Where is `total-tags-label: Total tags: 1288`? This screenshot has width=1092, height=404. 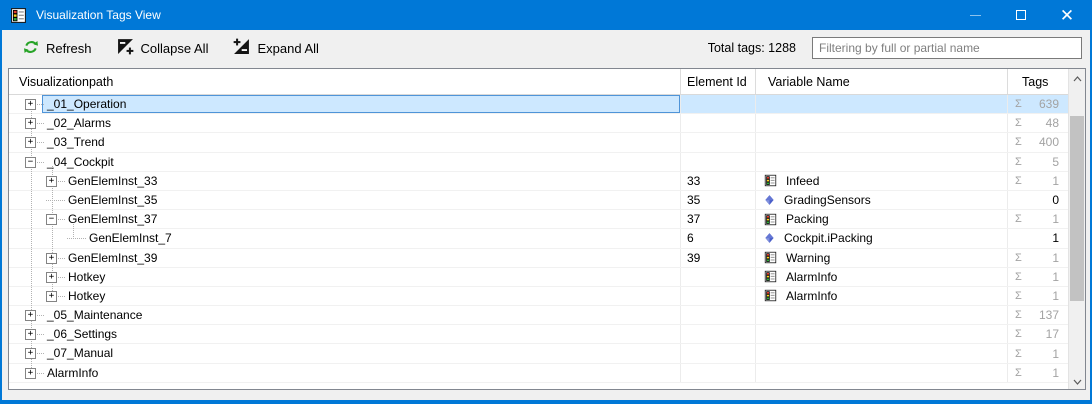
total-tags-label: Total tags: 1288 is located at coordinates (751, 48).